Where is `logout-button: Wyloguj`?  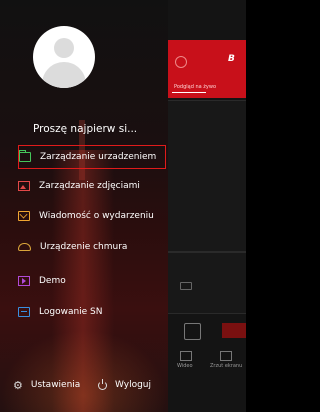
logout-button: Wyloguj is located at coordinates (124, 385).